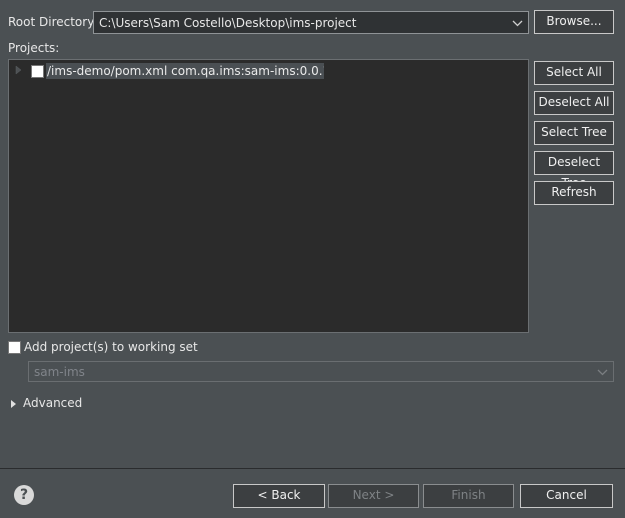 The width and height of the screenshot is (625, 518). I want to click on footer-separator, so click(312, 468).